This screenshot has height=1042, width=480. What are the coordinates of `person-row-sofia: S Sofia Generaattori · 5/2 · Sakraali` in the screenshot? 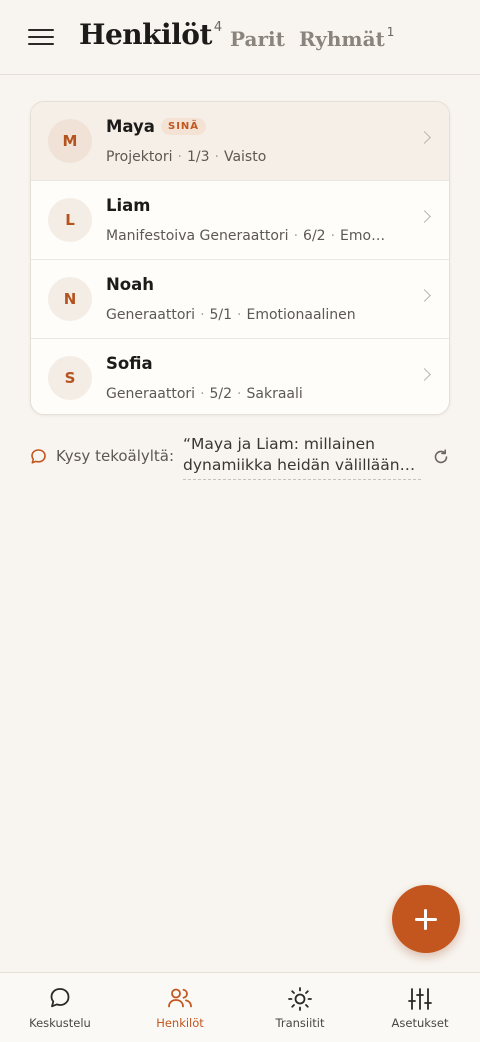 It's located at (240, 376).